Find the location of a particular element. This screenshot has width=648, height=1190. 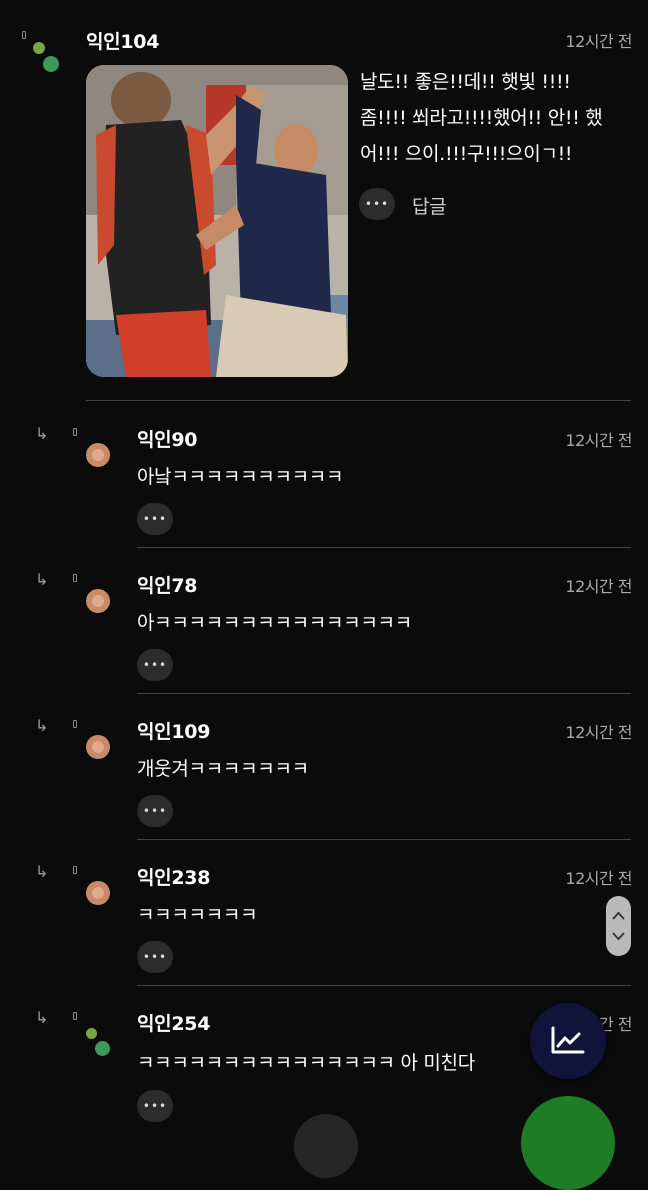

reply-comment: ↳ 익인78 12시간 전 아ㅋㅋㅋㅋㅋㅋㅋㅋㅋㅋㅋㅋㅋㅋㅋ ••• is located at coordinates (324, 621).